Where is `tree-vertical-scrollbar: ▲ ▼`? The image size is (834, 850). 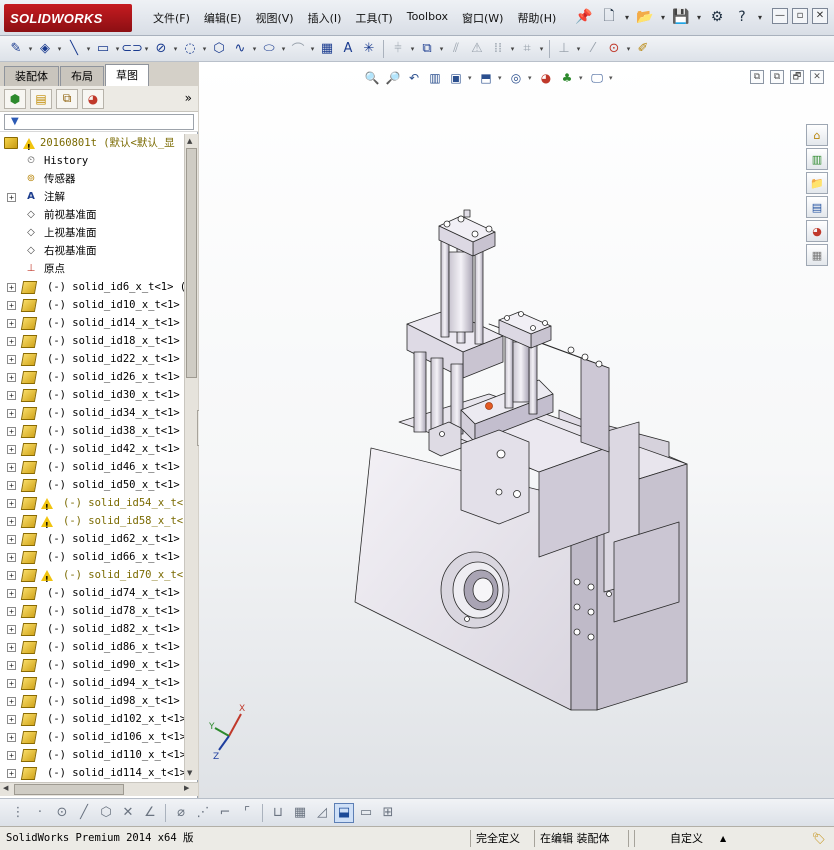 tree-vertical-scrollbar: ▲ ▼ is located at coordinates (191, 457).